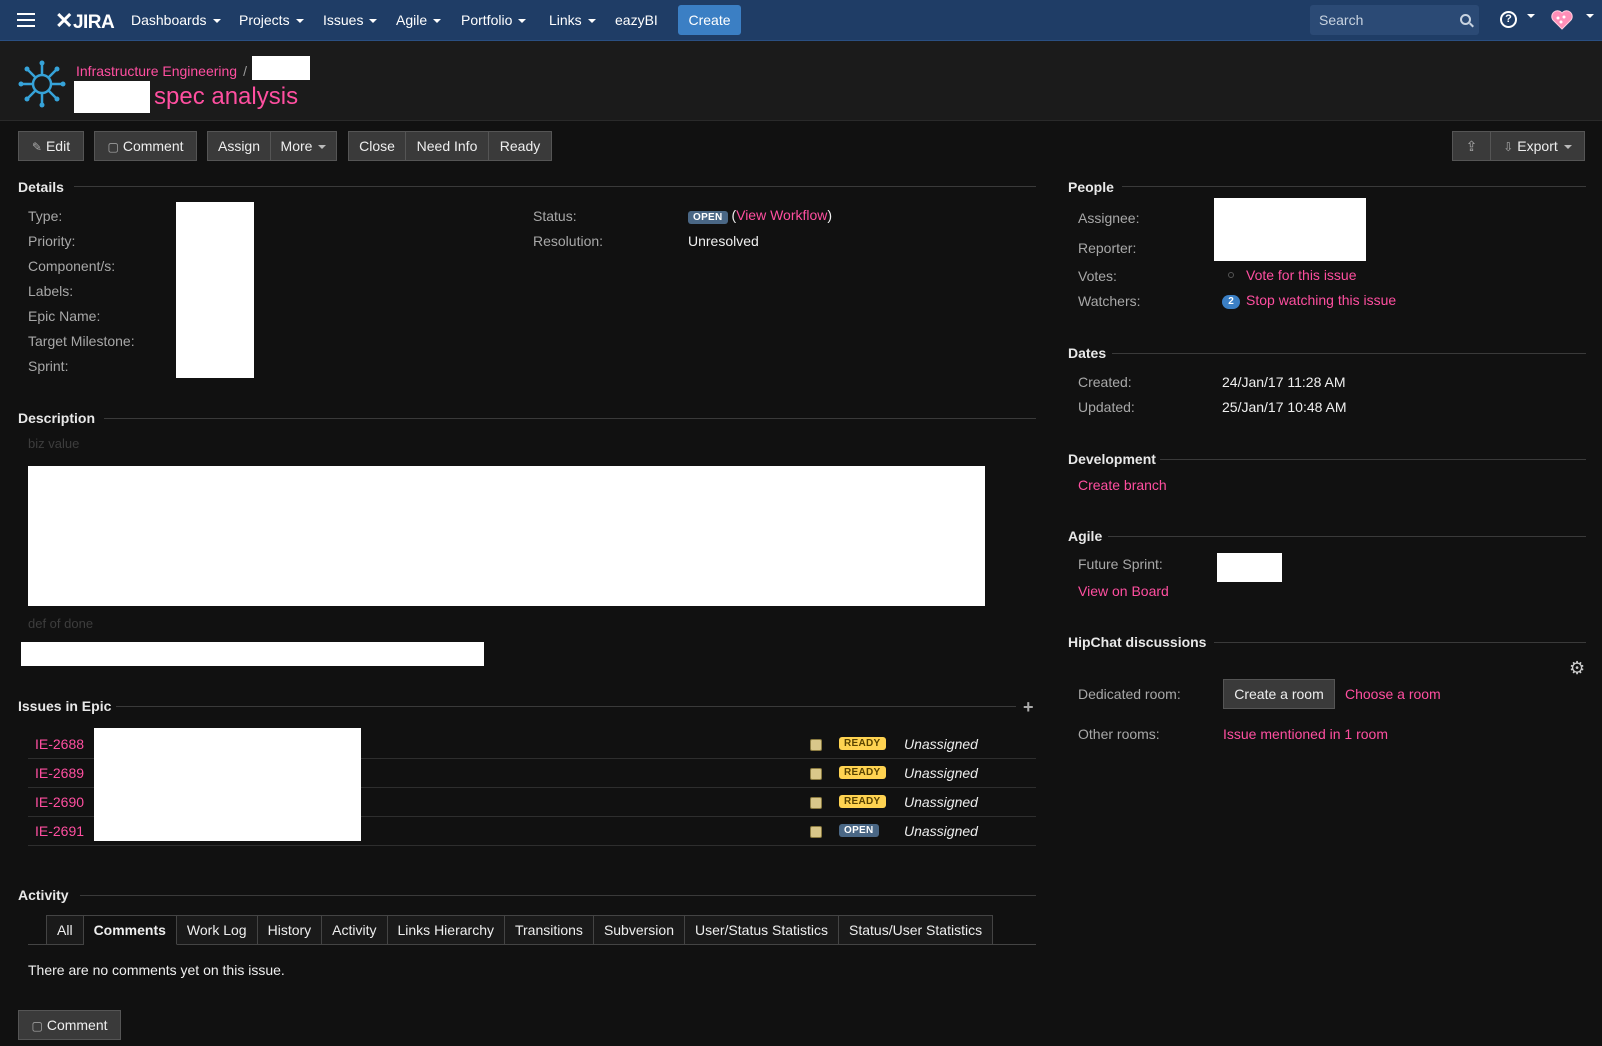  Describe the element at coordinates (781, 215) in the screenshot. I see `view-workflow-link: View Workflow` at that location.